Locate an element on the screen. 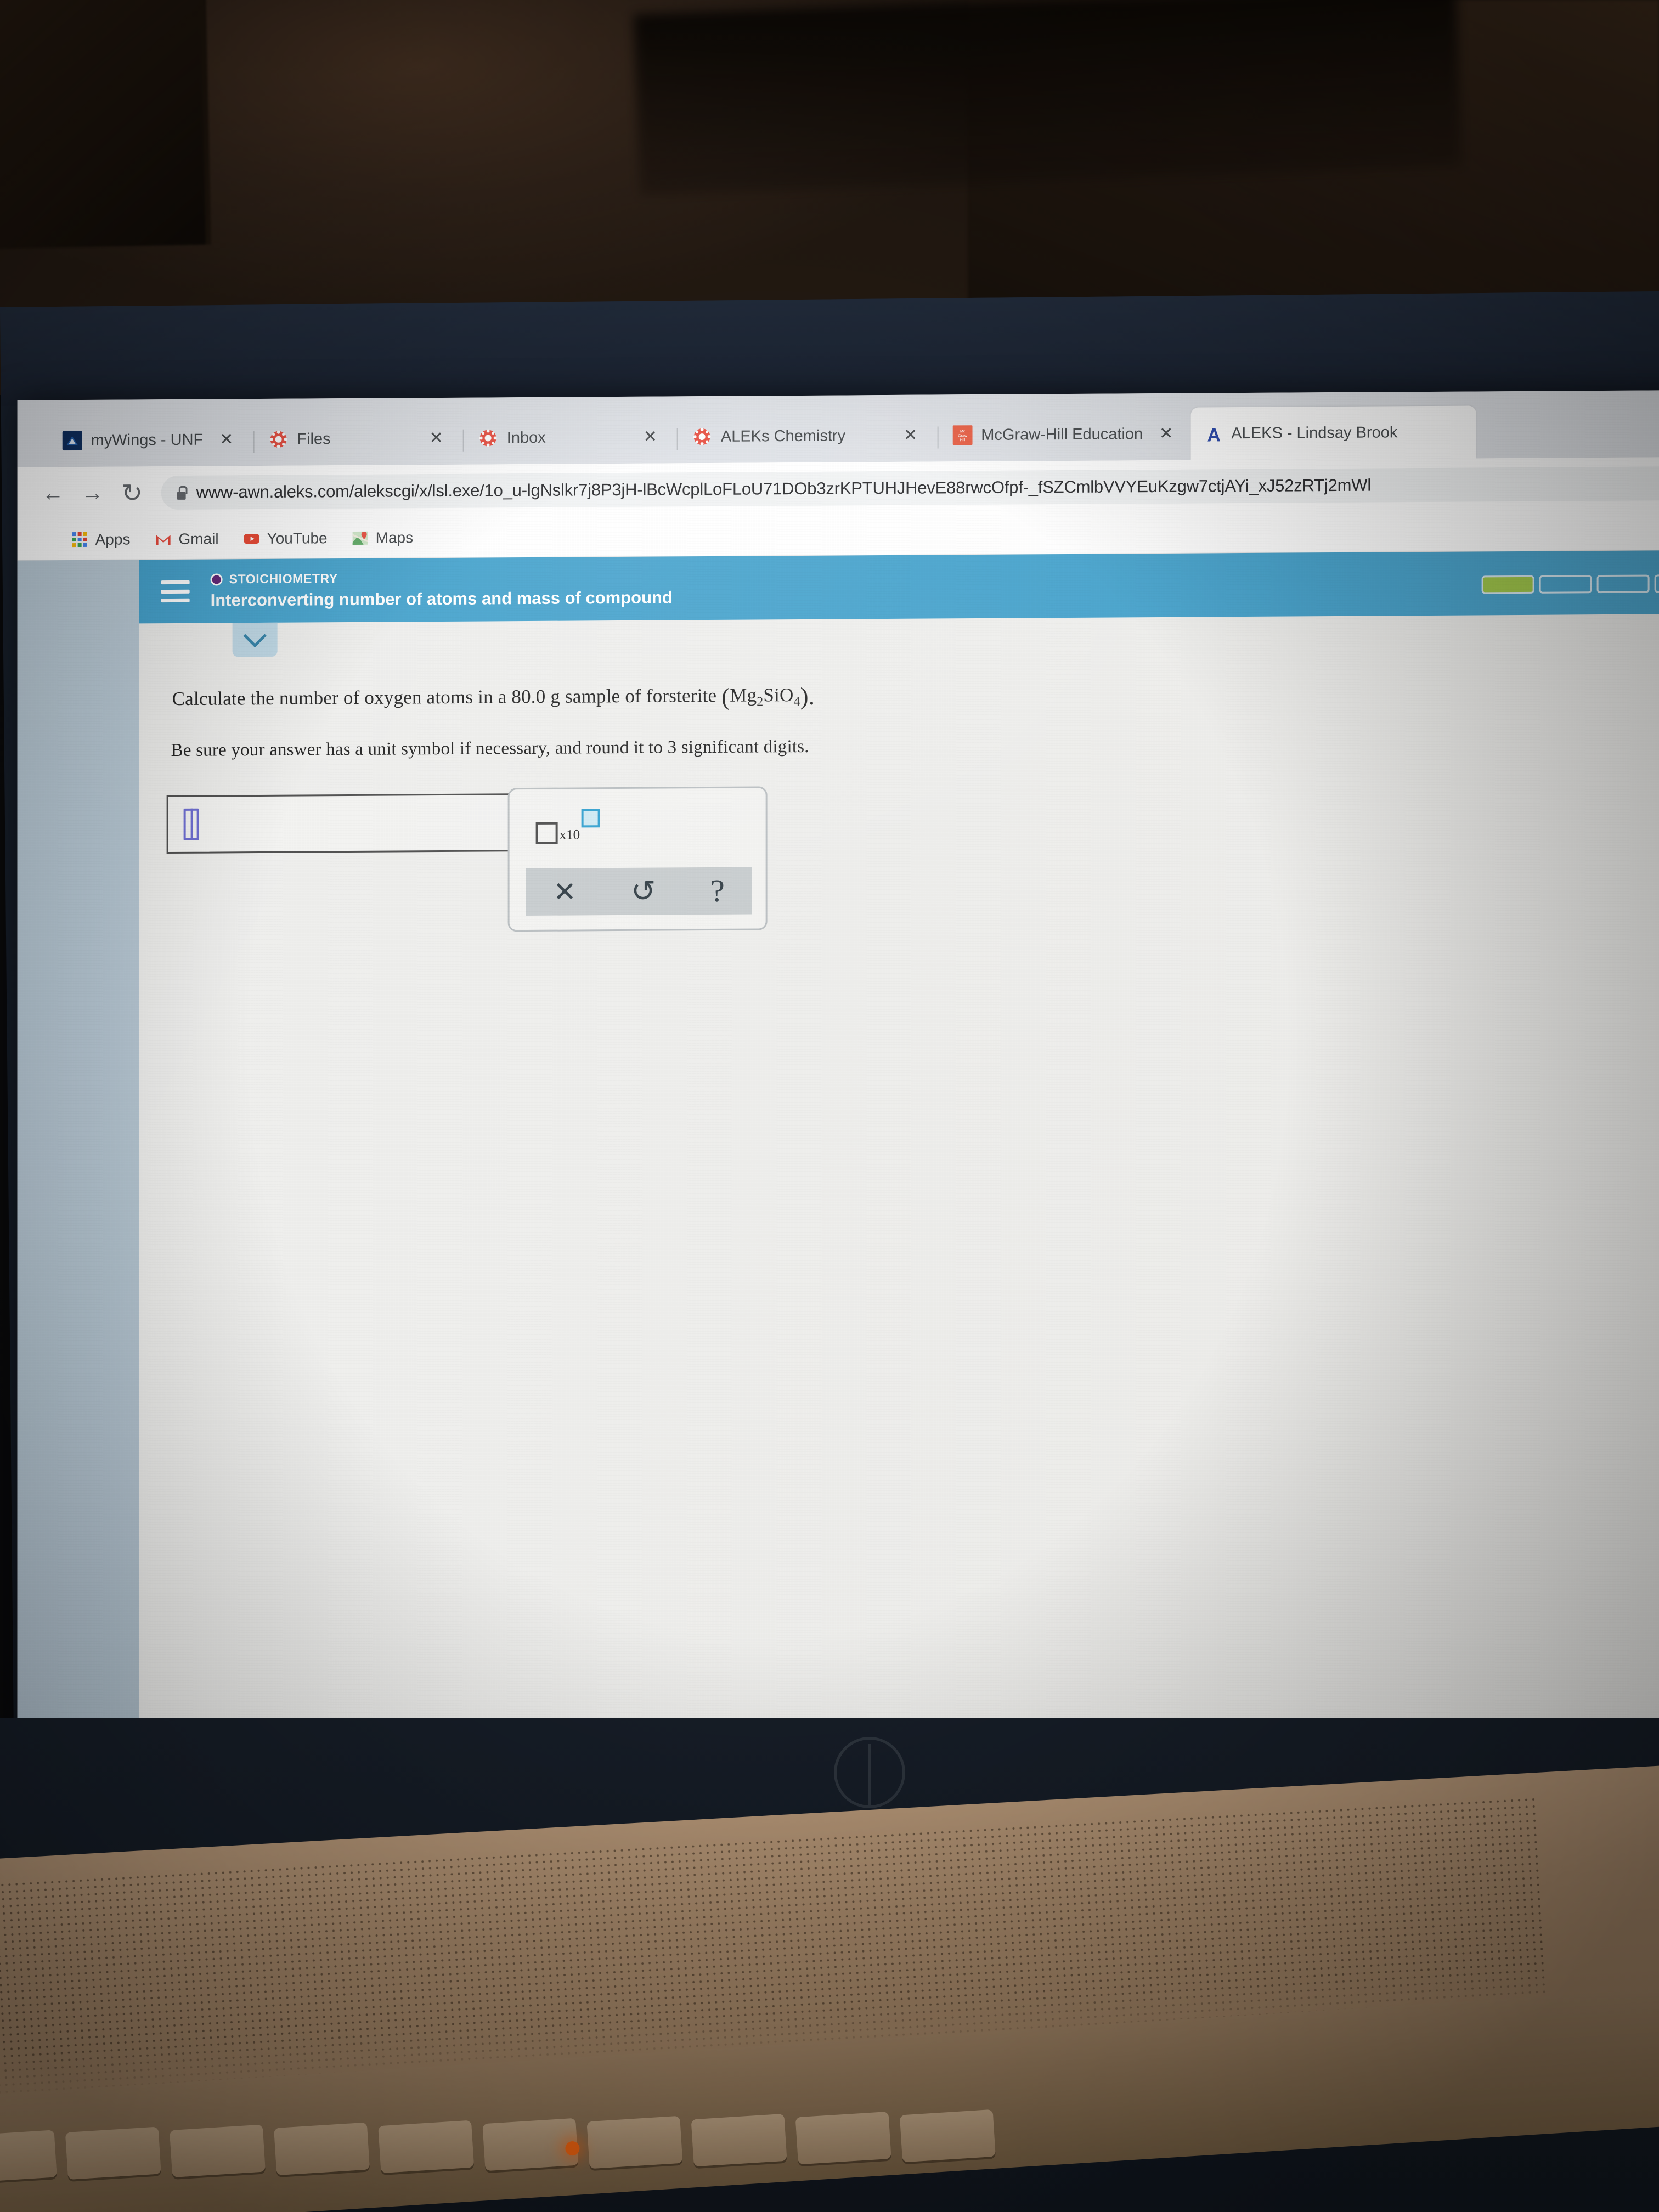 This screenshot has width=1659, height=2212. aleks-a-icon: A is located at coordinates (1212, 435).